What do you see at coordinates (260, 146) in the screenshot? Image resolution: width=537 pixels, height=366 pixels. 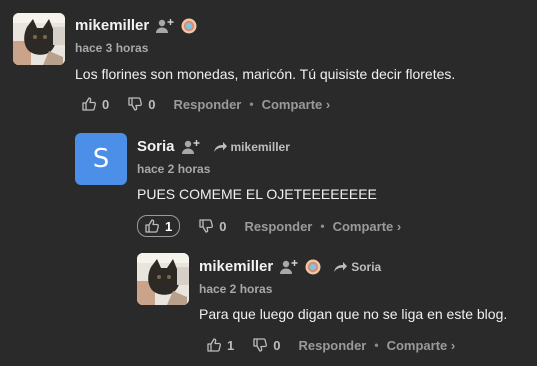 I see `reply-to-author: mikemiller` at bounding box center [260, 146].